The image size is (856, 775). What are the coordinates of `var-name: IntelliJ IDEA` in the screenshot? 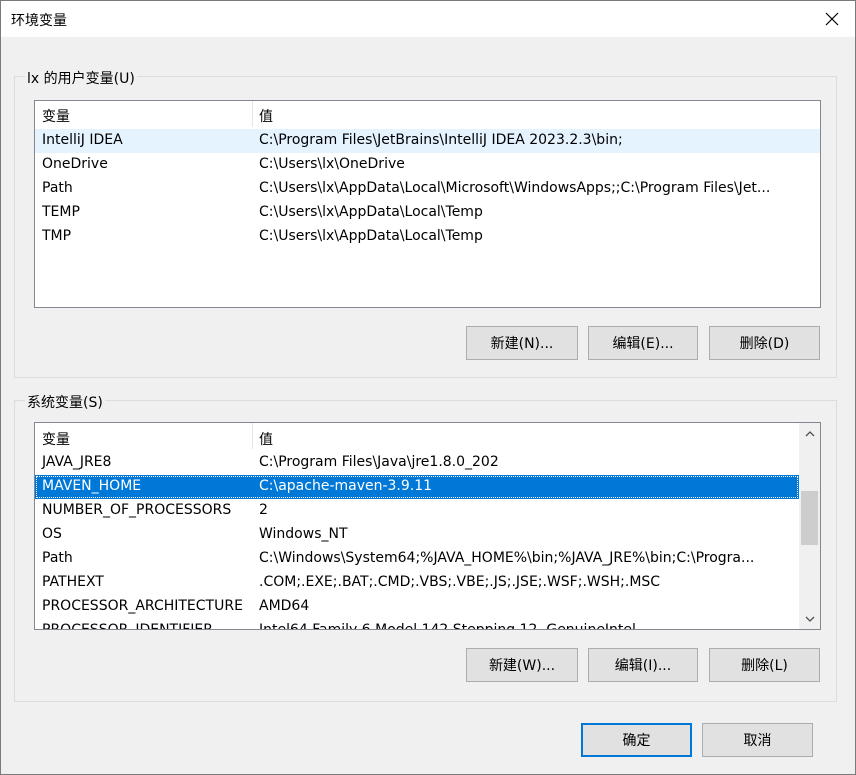 It's located at (82, 140).